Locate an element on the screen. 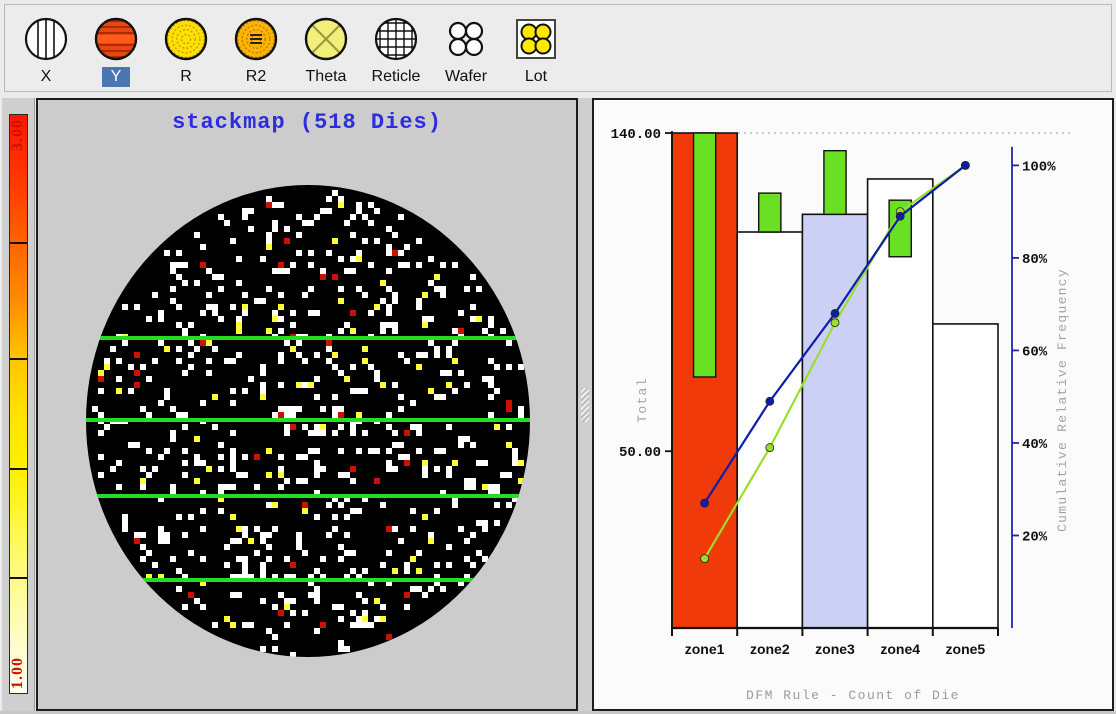 Image resolution: width=1116 pixels, height=714 pixels. mode-button-reticle: Reticle is located at coordinates (396, 49).